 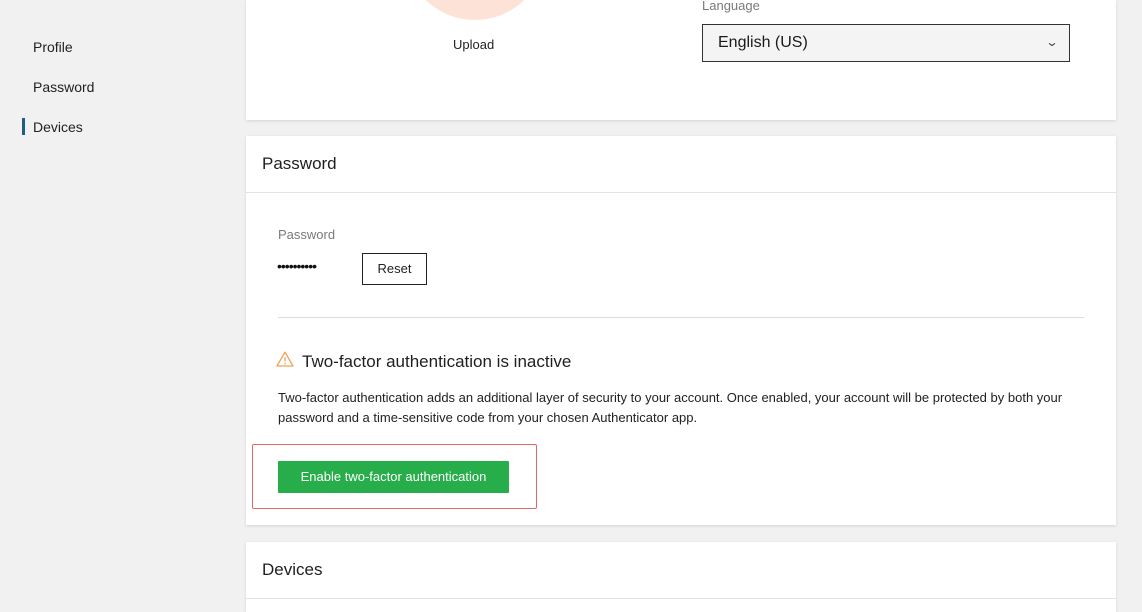 What do you see at coordinates (1052, 42) in the screenshot?
I see `chevron-down-icon: ⌄` at bounding box center [1052, 42].